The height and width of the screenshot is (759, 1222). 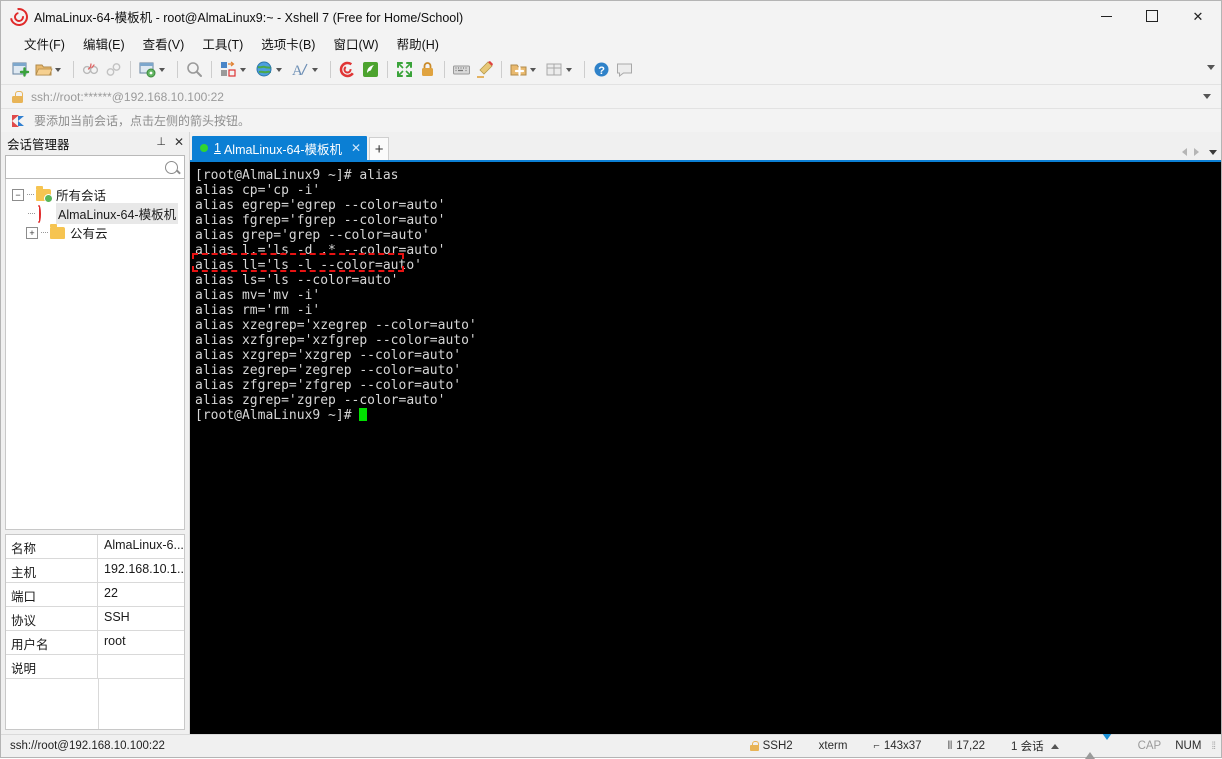 I want to click on status-size-label: 143x37, so click(x=902, y=746).